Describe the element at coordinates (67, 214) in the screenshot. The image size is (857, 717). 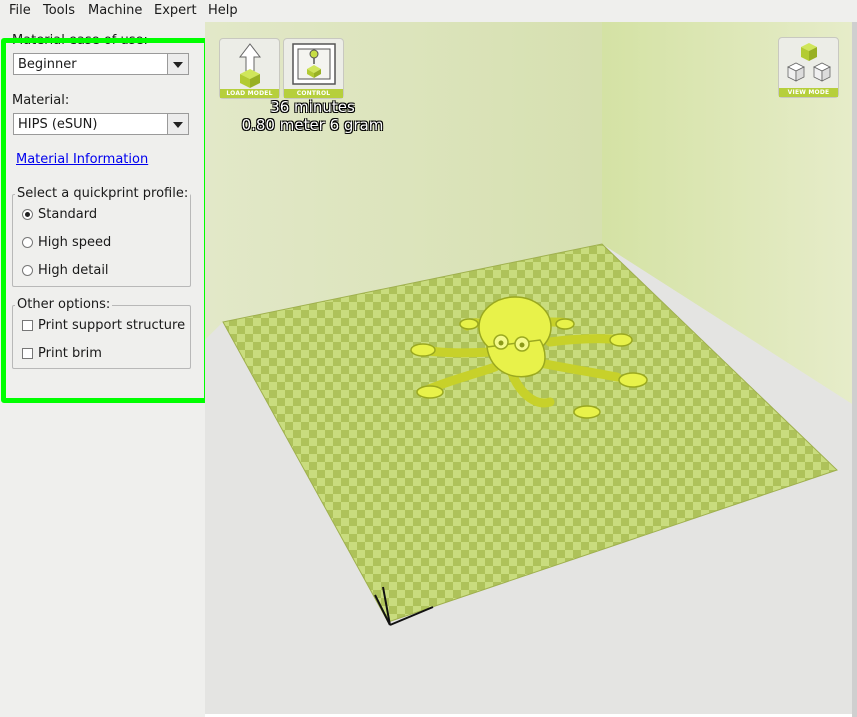
I see `profile-standard-label: Standard` at that location.